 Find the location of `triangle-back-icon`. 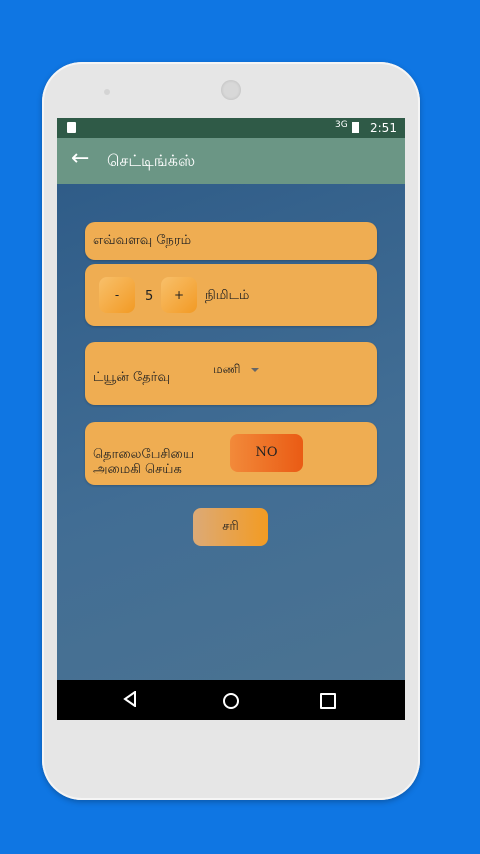

triangle-back-icon is located at coordinates (130, 699).